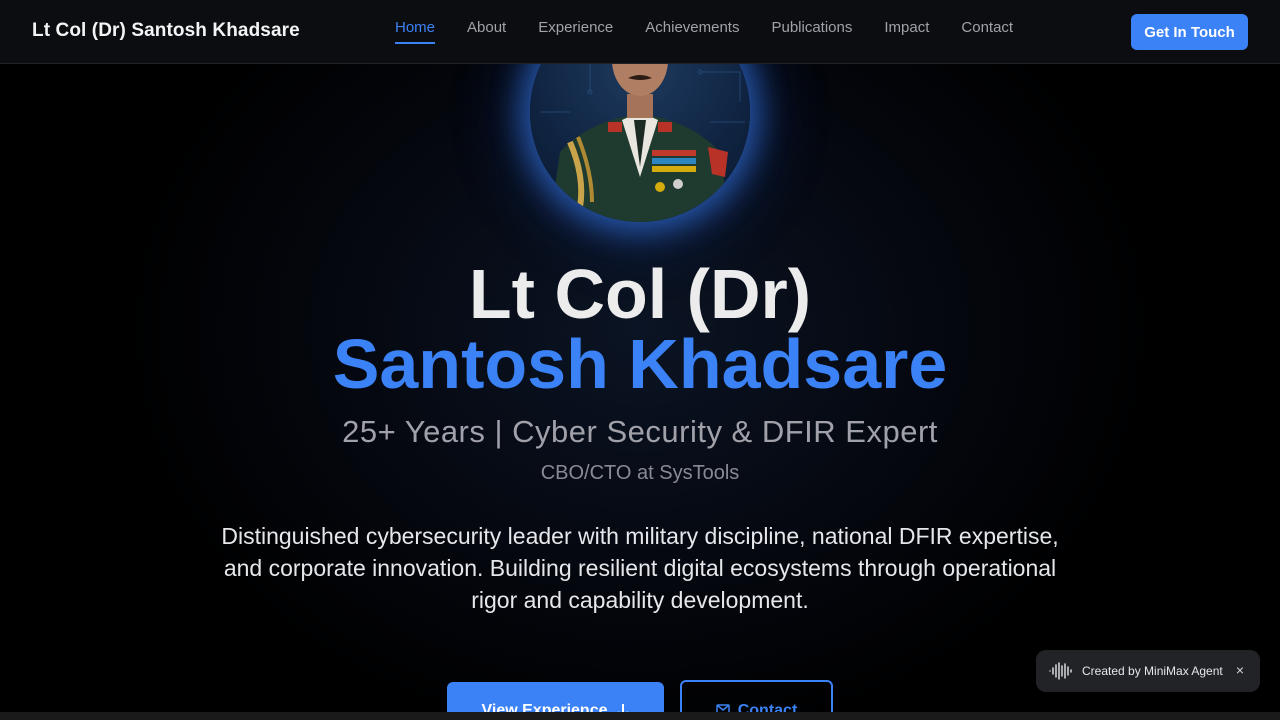  Describe the element at coordinates (415, 31) in the screenshot. I see `nav-link-home: Home` at that location.